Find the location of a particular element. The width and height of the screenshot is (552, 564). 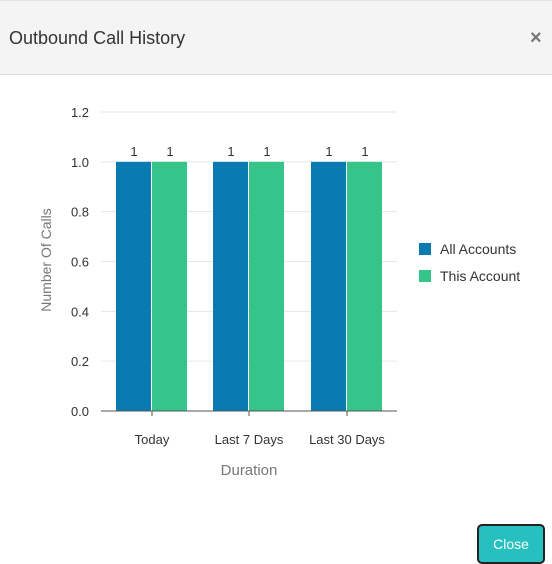

x-tick-label: Today is located at coordinates (152, 439).